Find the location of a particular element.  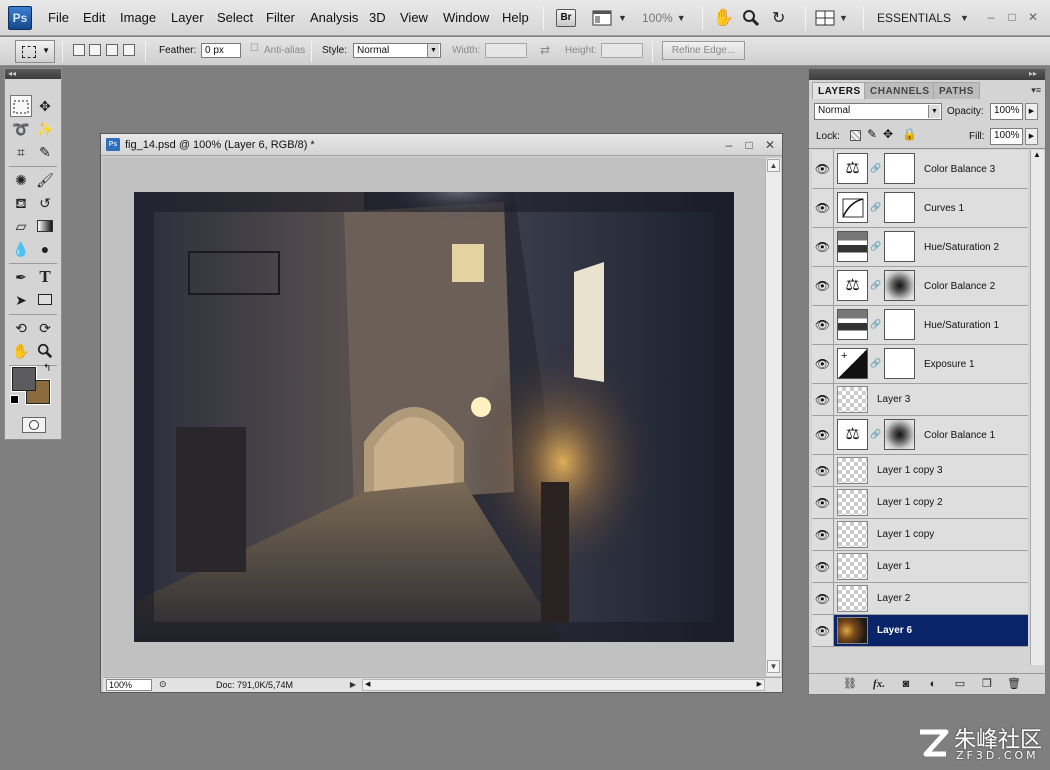

anti-alias-checkbox: ☐ is located at coordinates (254, 48).